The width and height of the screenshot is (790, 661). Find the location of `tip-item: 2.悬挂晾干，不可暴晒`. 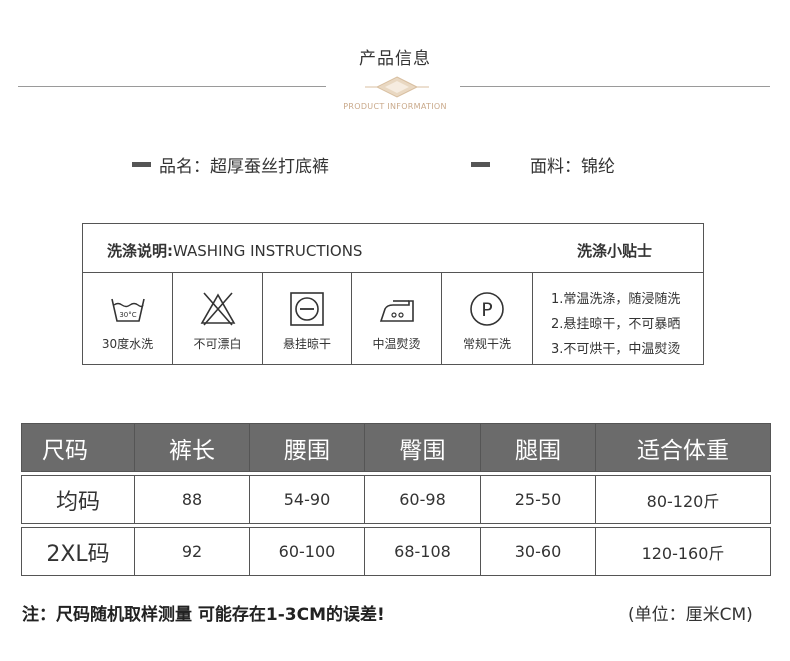

tip-item: 2.悬挂晾干，不可暴晒 is located at coordinates (616, 324).